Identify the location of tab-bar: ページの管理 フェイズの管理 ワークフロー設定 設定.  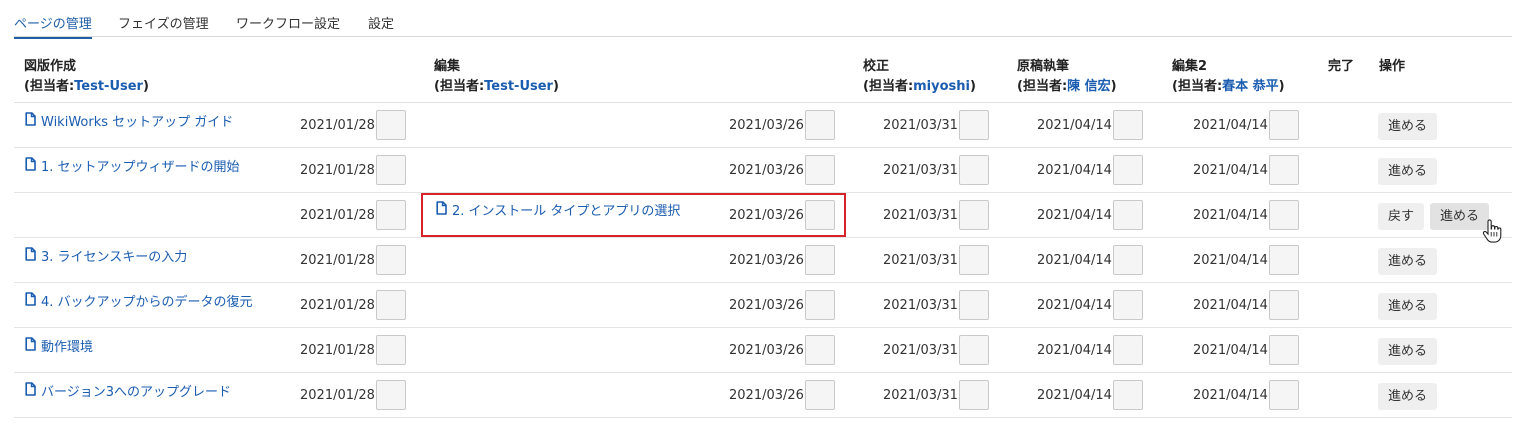
(763, 19).